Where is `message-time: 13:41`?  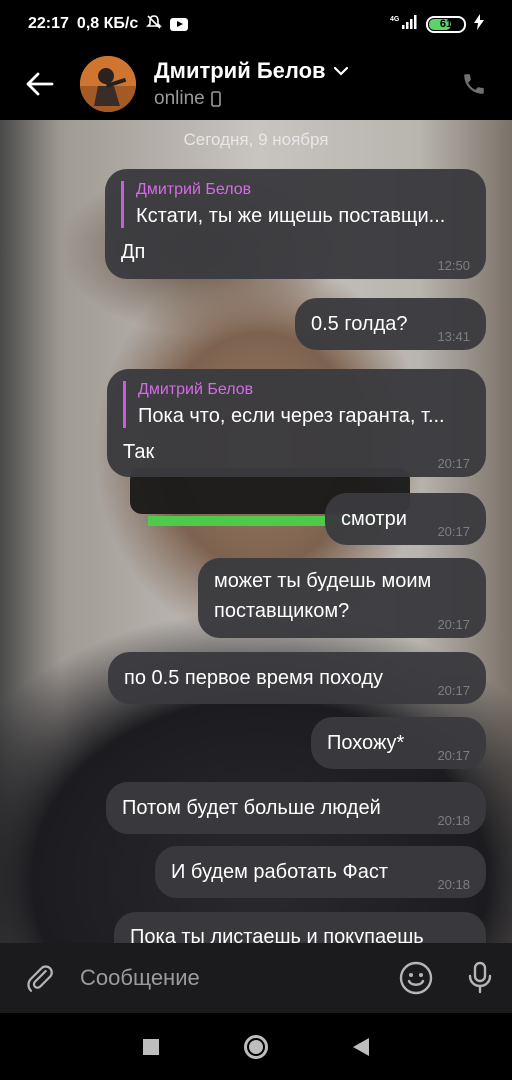 message-time: 13:41 is located at coordinates (453, 336).